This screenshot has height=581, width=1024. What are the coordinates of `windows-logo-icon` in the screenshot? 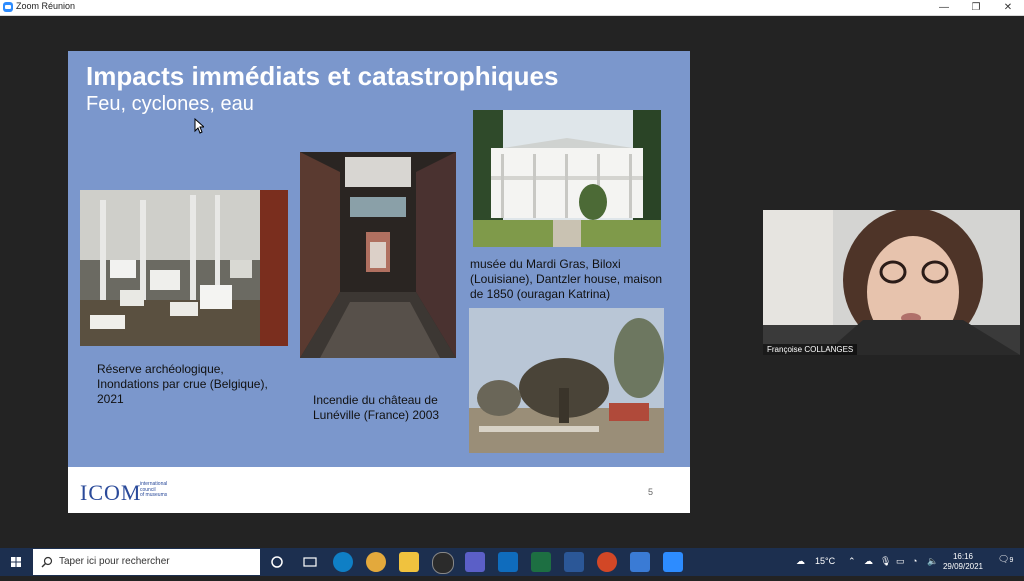 It's located at (16, 562).